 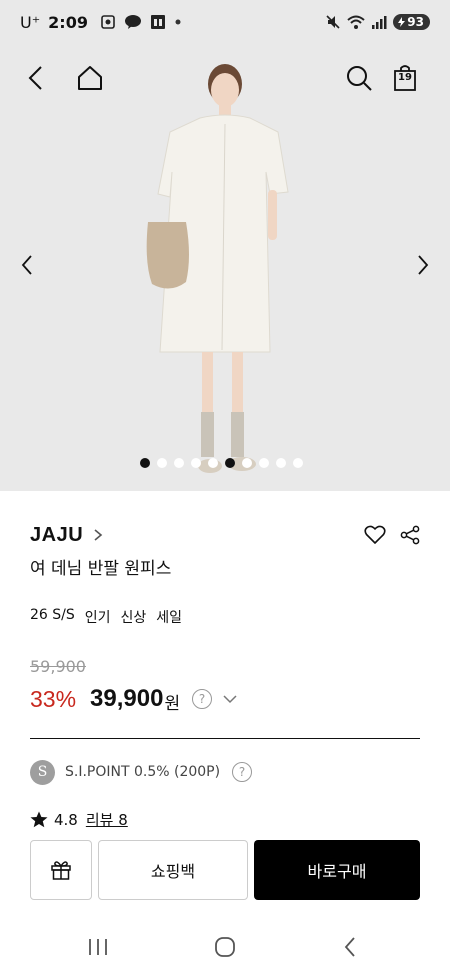 What do you see at coordinates (52, 615) in the screenshot?
I see `tag-season: 26 S/S` at bounding box center [52, 615].